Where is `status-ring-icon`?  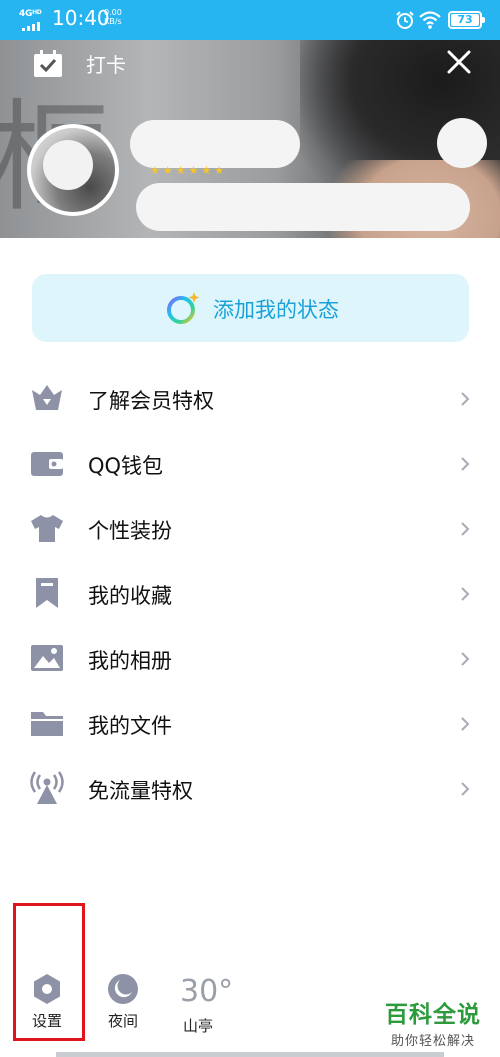 status-ring-icon is located at coordinates (183, 308).